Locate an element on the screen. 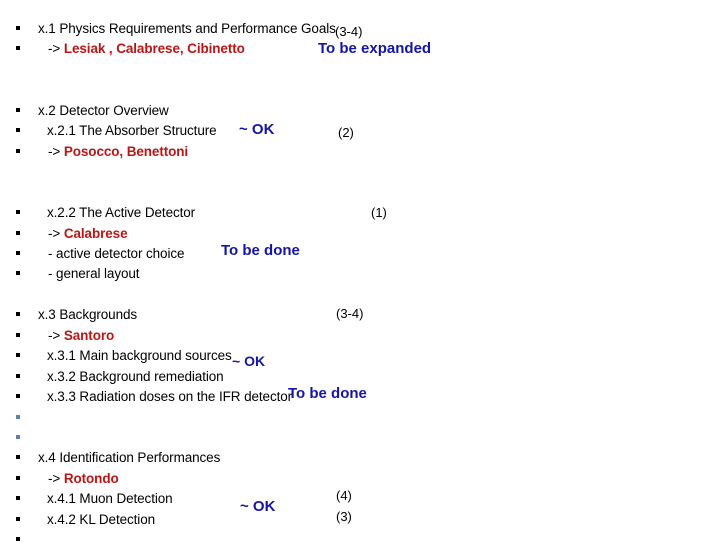 The image size is (720, 550). outline-row: - general layout is located at coordinates (360, 273).